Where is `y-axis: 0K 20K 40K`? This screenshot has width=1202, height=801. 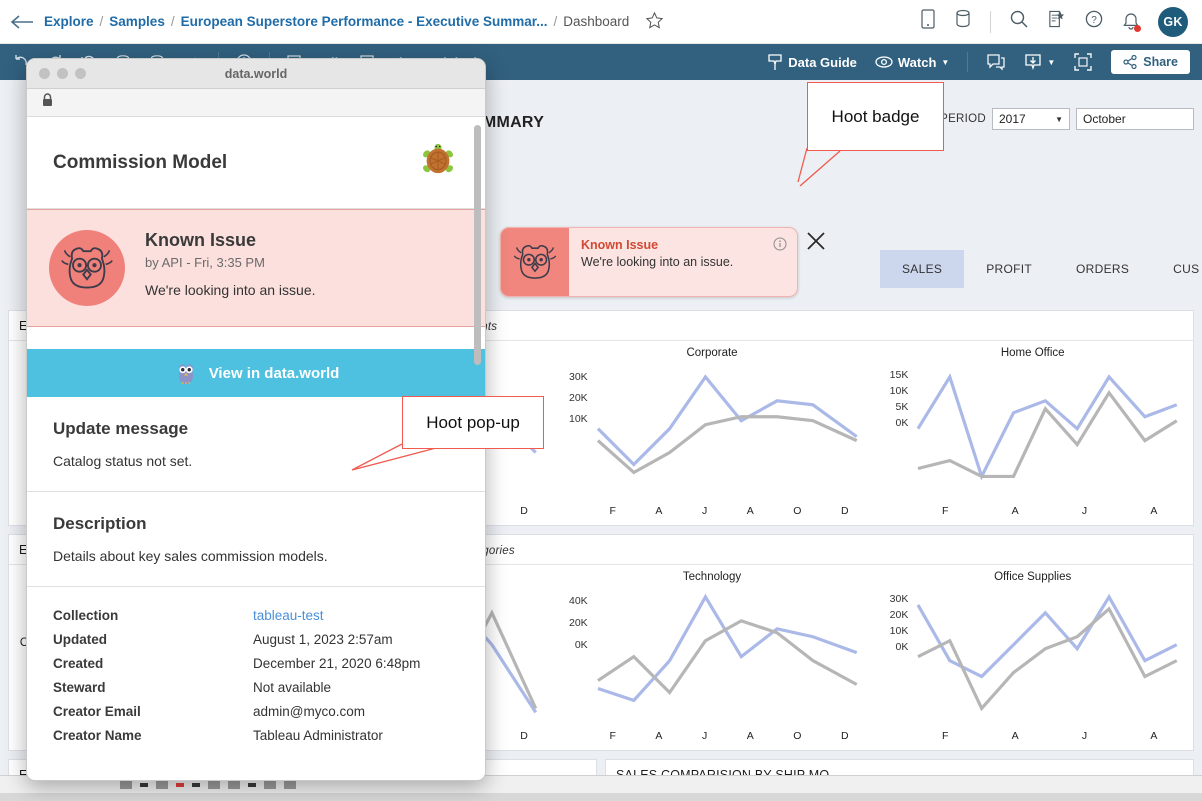 y-axis: 0K 20K 40K is located at coordinates (573, 621).